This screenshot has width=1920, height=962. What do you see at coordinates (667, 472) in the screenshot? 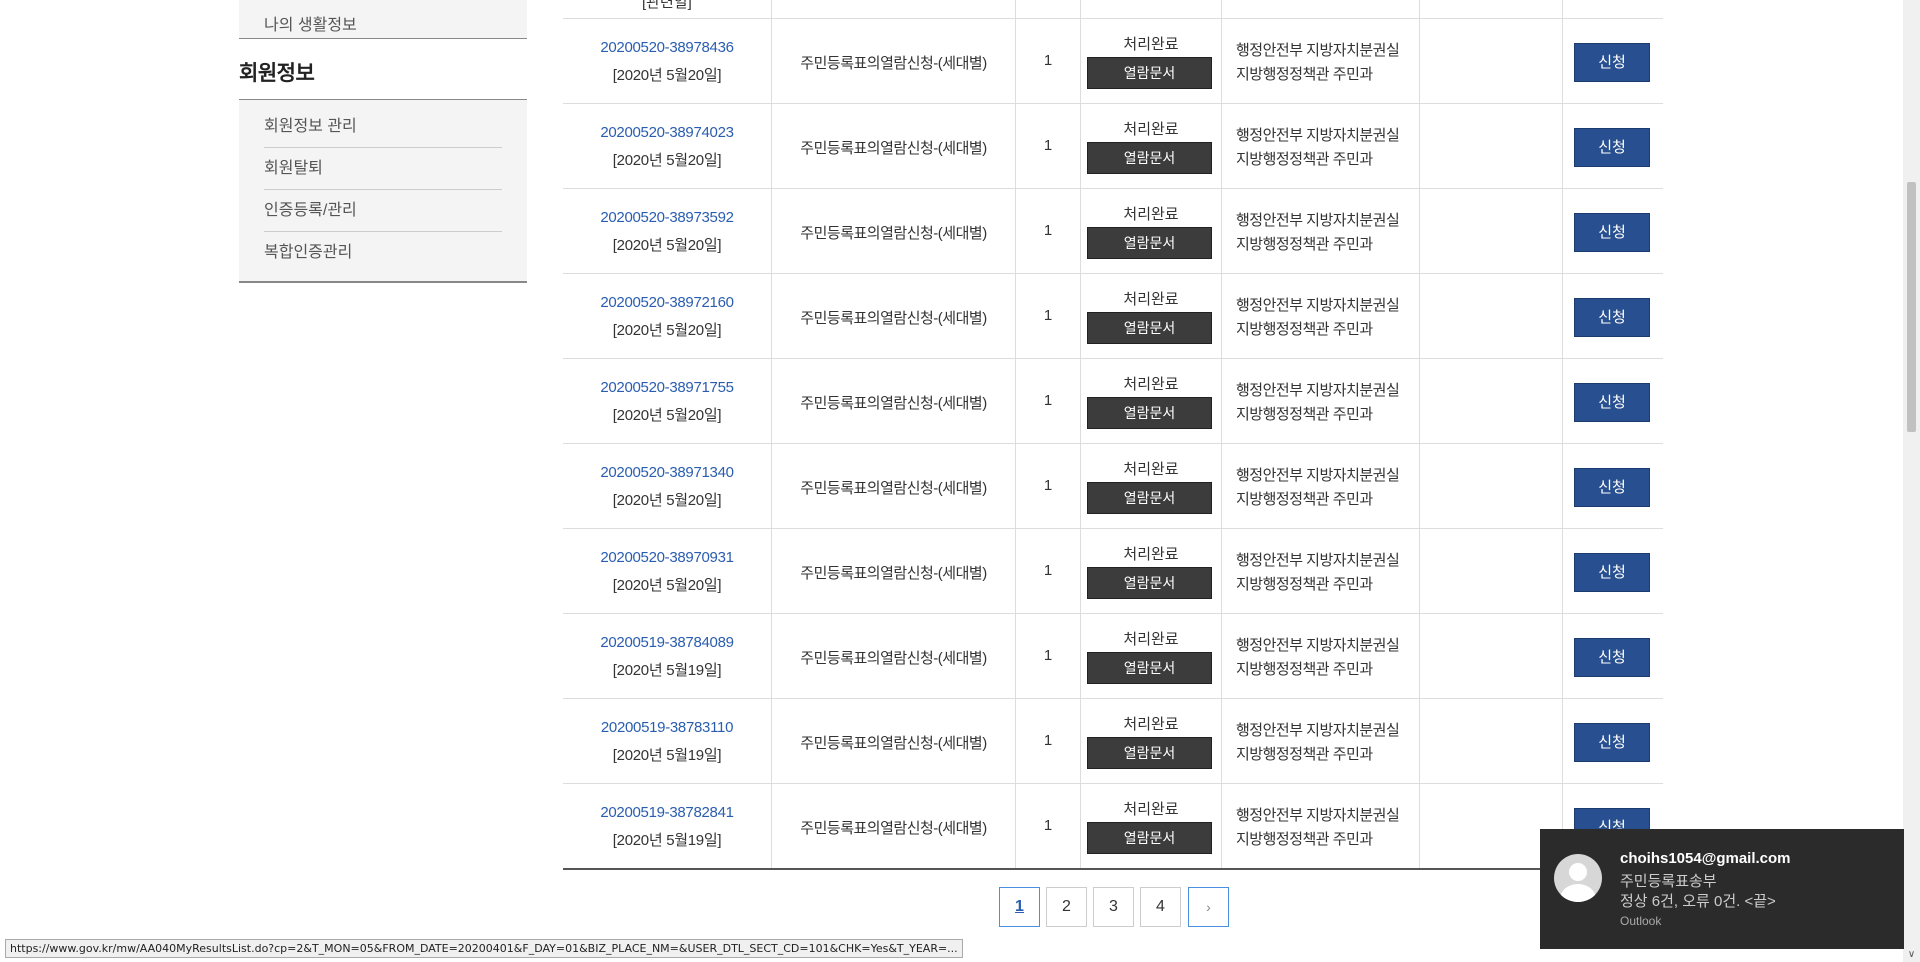
I see `receipt-number-link: 20200520-38971340` at bounding box center [667, 472].